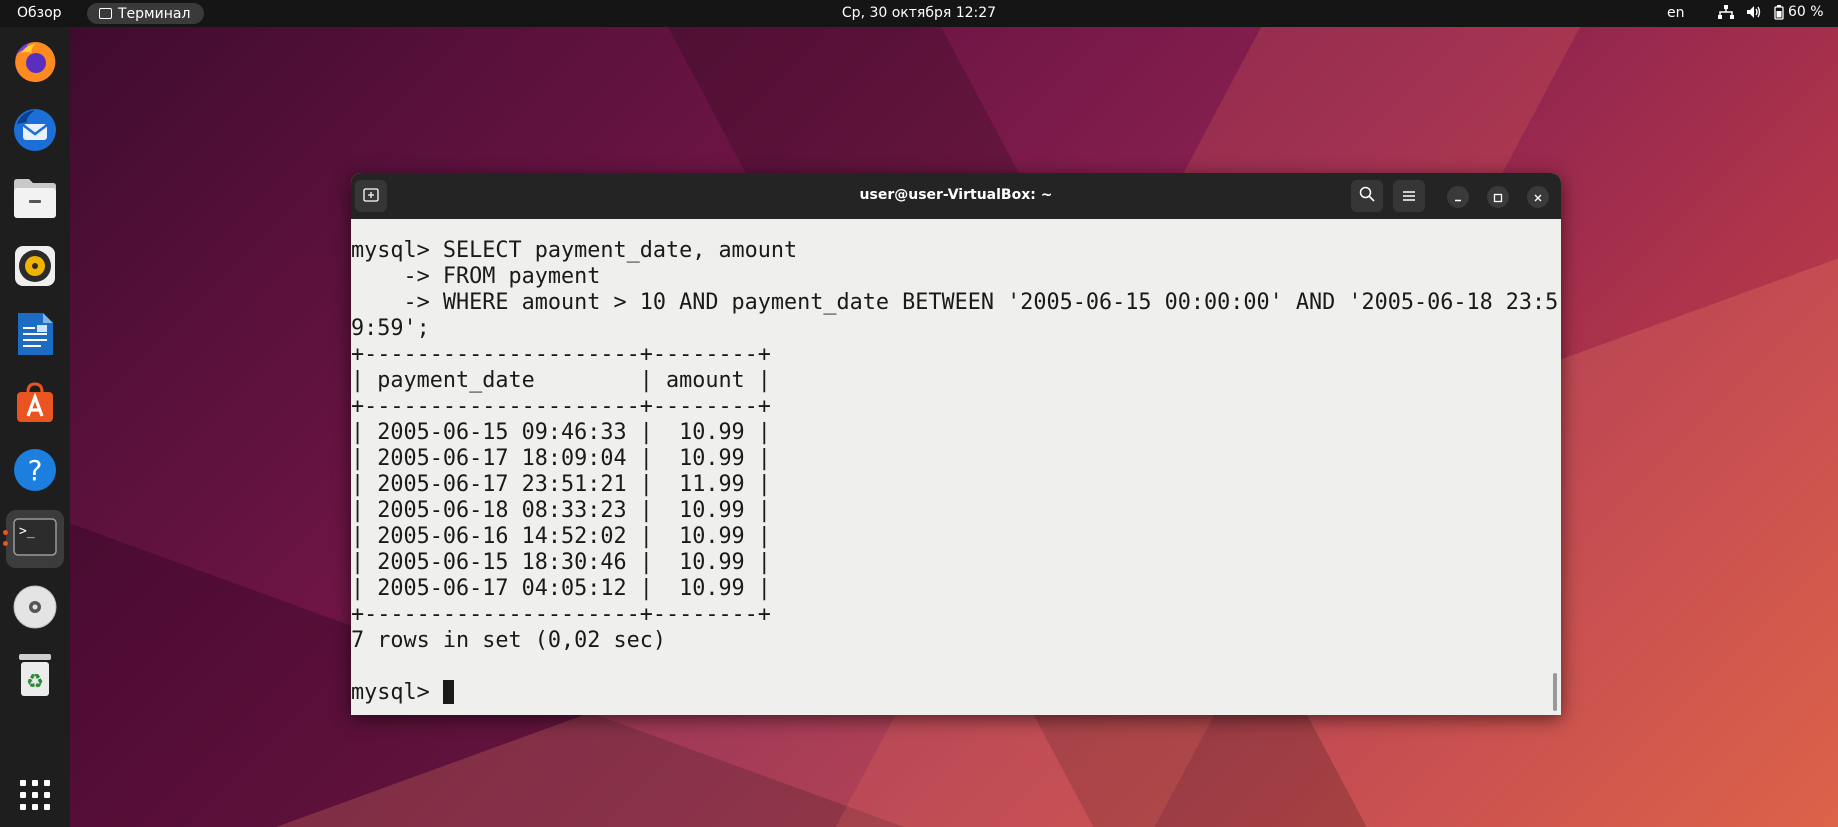 This screenshot has width=1838, height=827. I want to click on rhythmbox-icon, so click(35, 268).